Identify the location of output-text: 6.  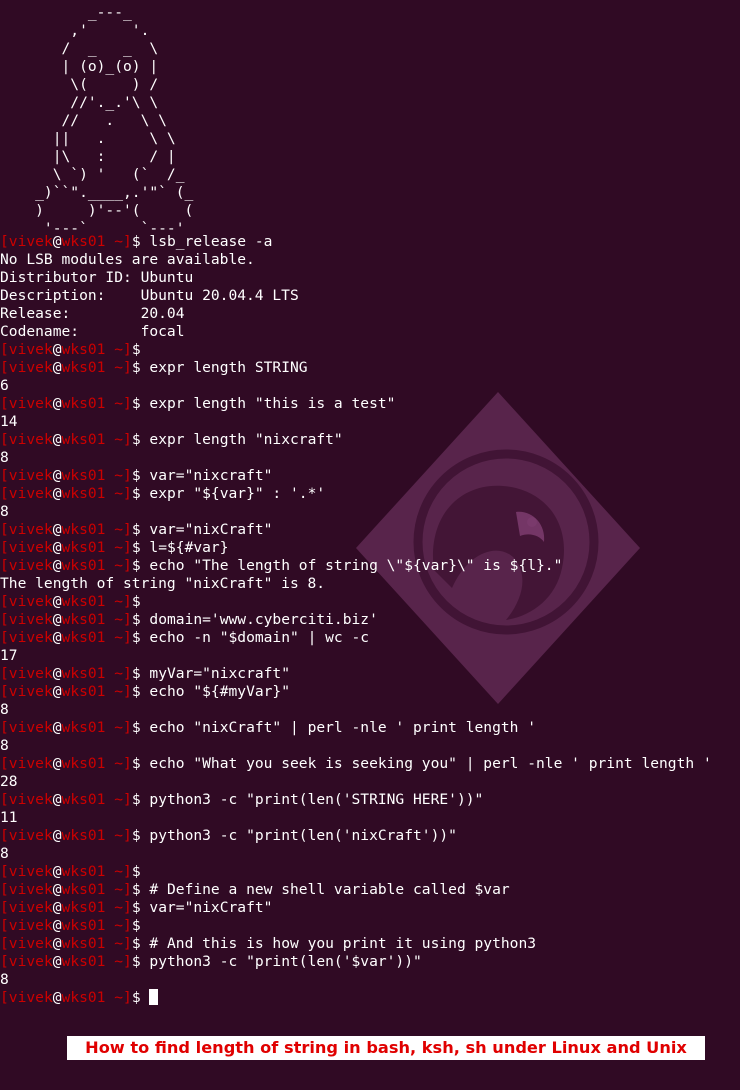
(4, 385).